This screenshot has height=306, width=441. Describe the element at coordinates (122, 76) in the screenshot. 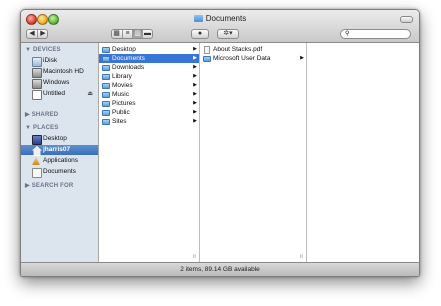

I see `item-label: Library` at that location.